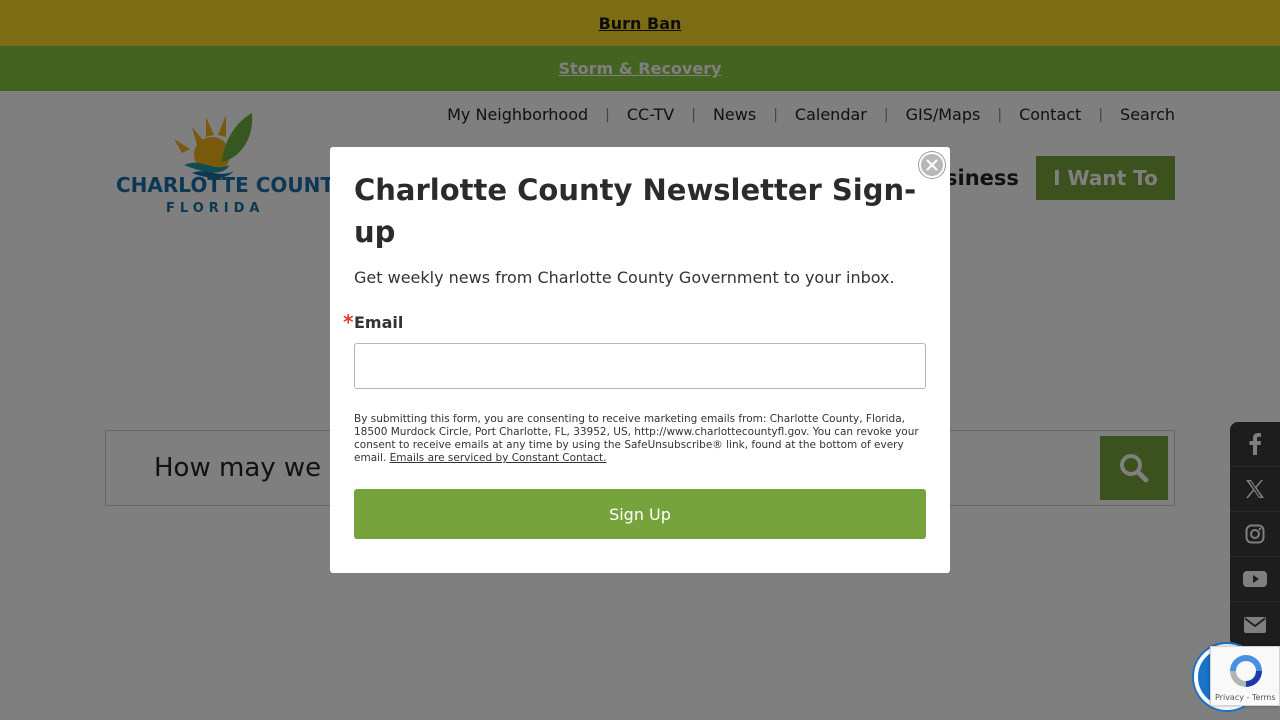 This screenshot has height=720, width=1280. What do you see at coordinates (932, 165) in the screenshot?
I see `close-icon` at bounding box center [932, 165].